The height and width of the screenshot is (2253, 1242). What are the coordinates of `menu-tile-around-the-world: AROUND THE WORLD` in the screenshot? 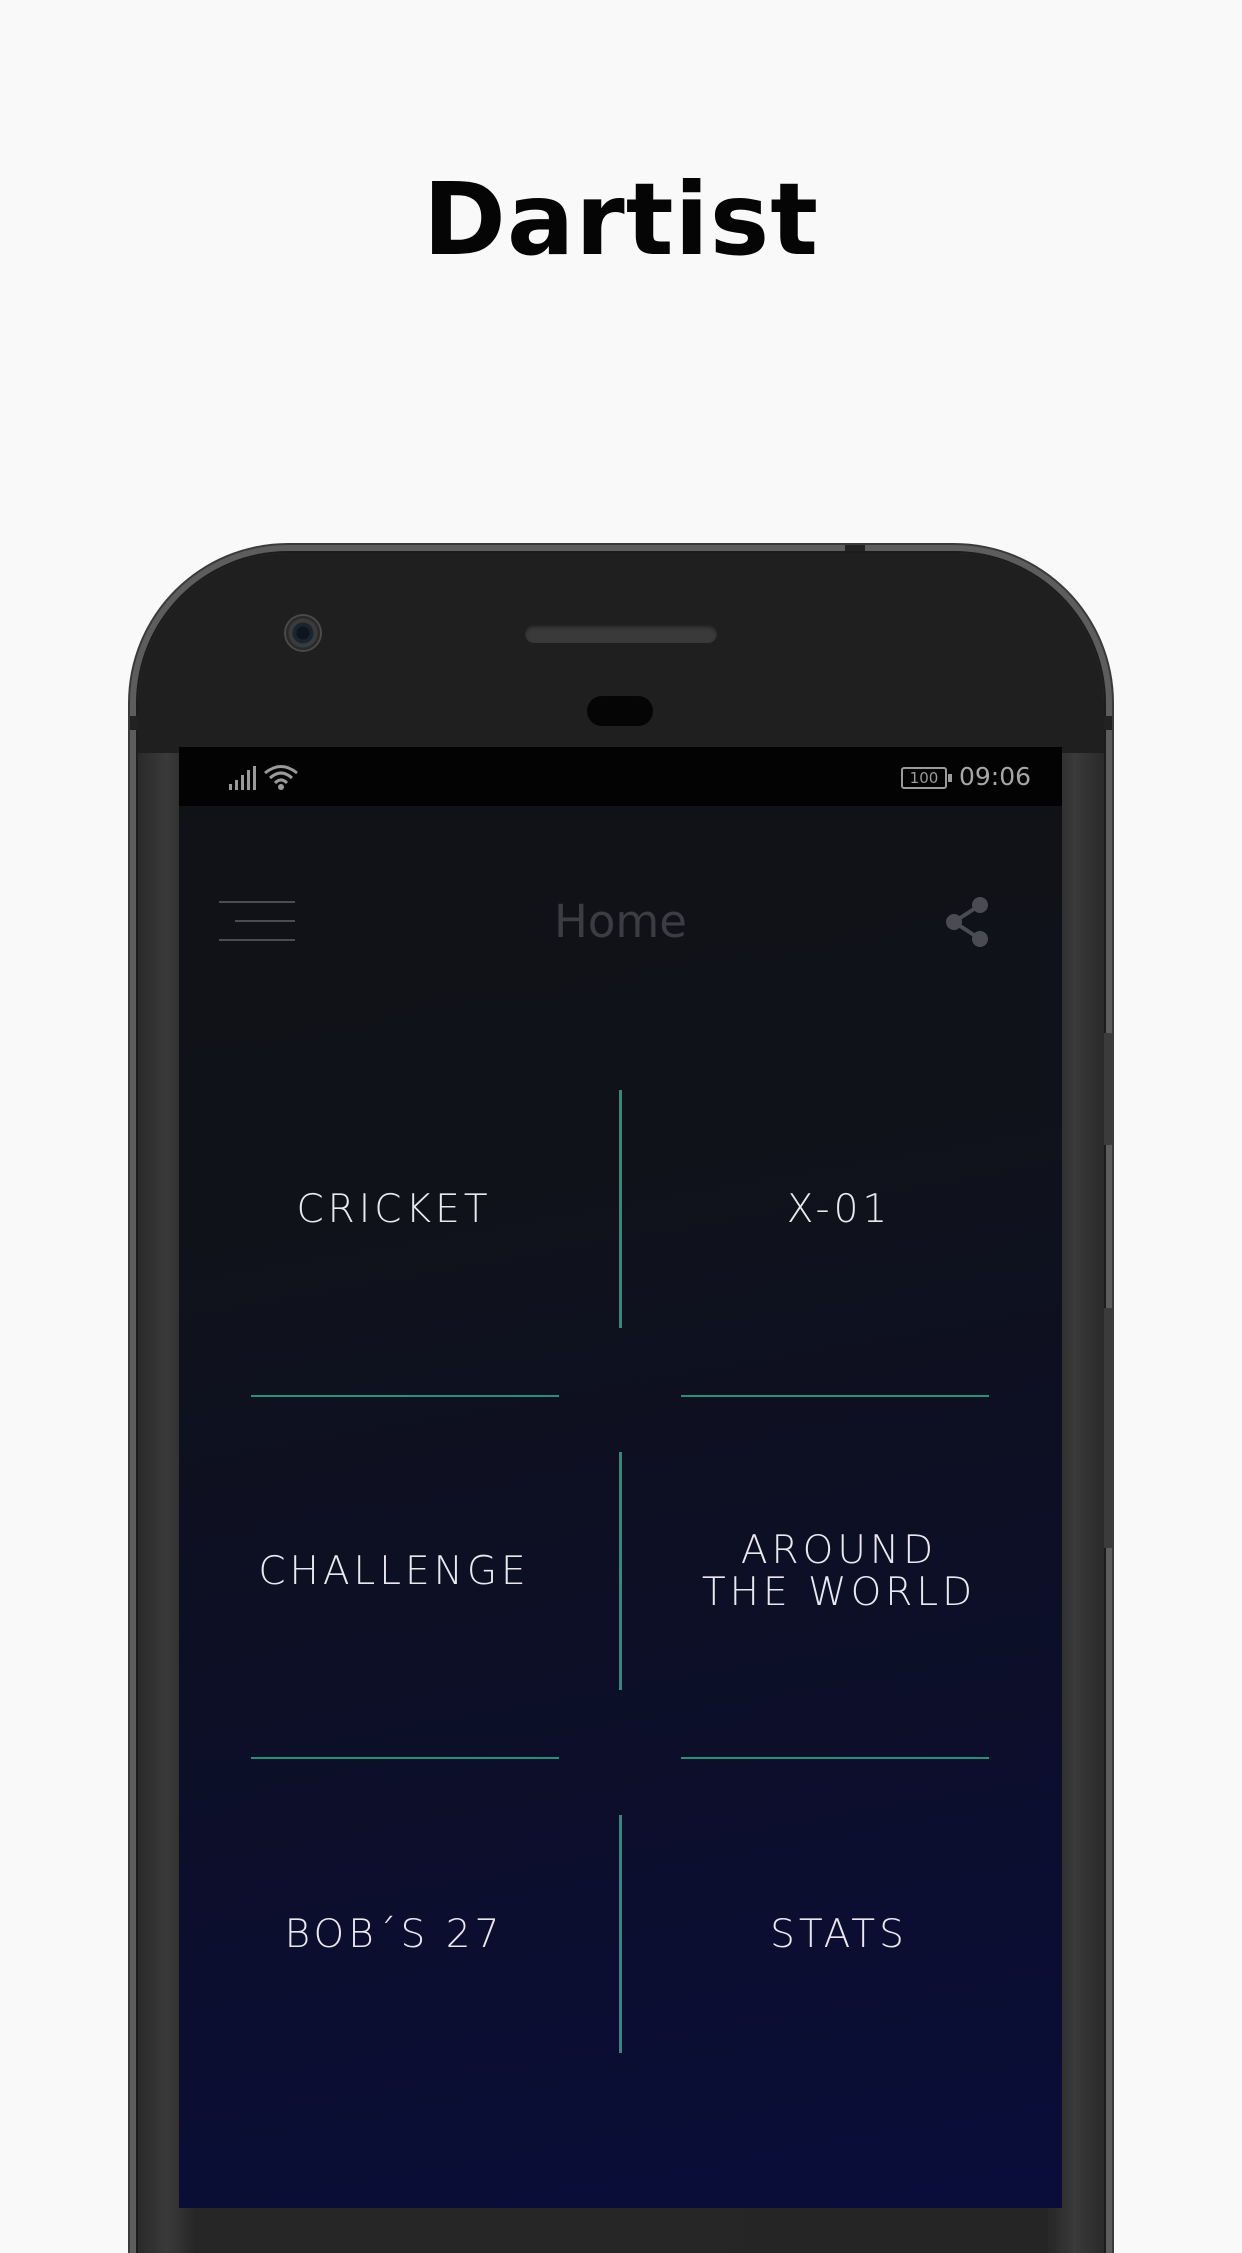 It's located at (839, 1572).